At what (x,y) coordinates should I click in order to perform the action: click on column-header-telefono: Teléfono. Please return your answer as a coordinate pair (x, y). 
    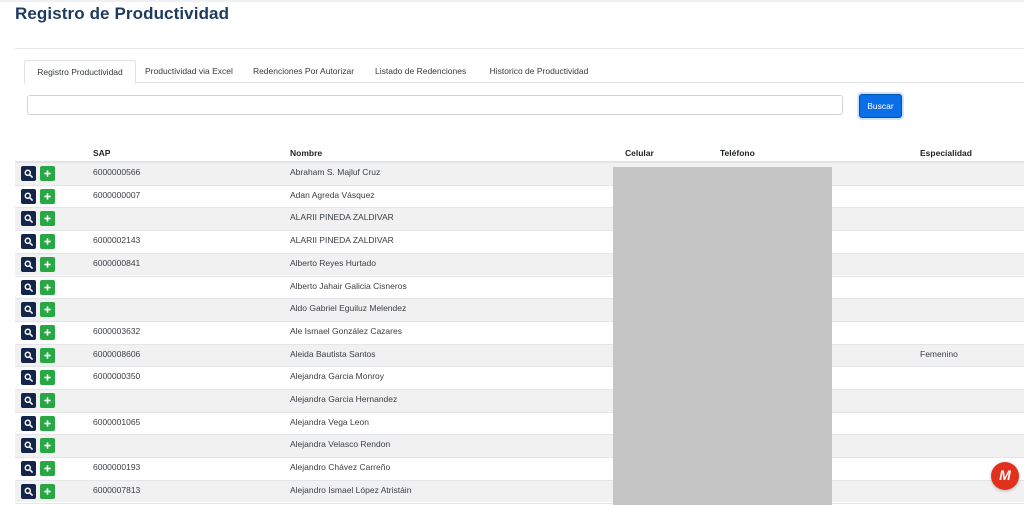
    Looking at the image, I should click on (737, 153).